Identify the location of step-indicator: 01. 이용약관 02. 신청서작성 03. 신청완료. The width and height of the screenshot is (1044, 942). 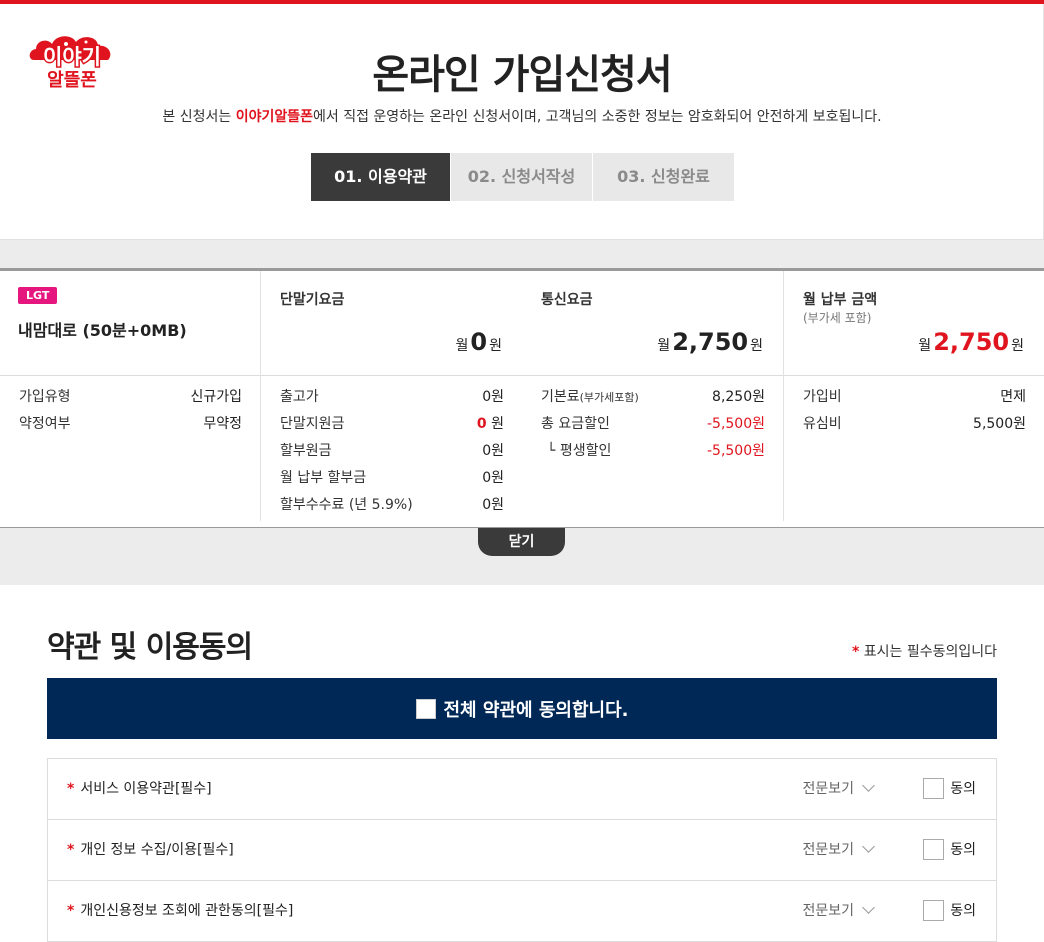
(522, 177).